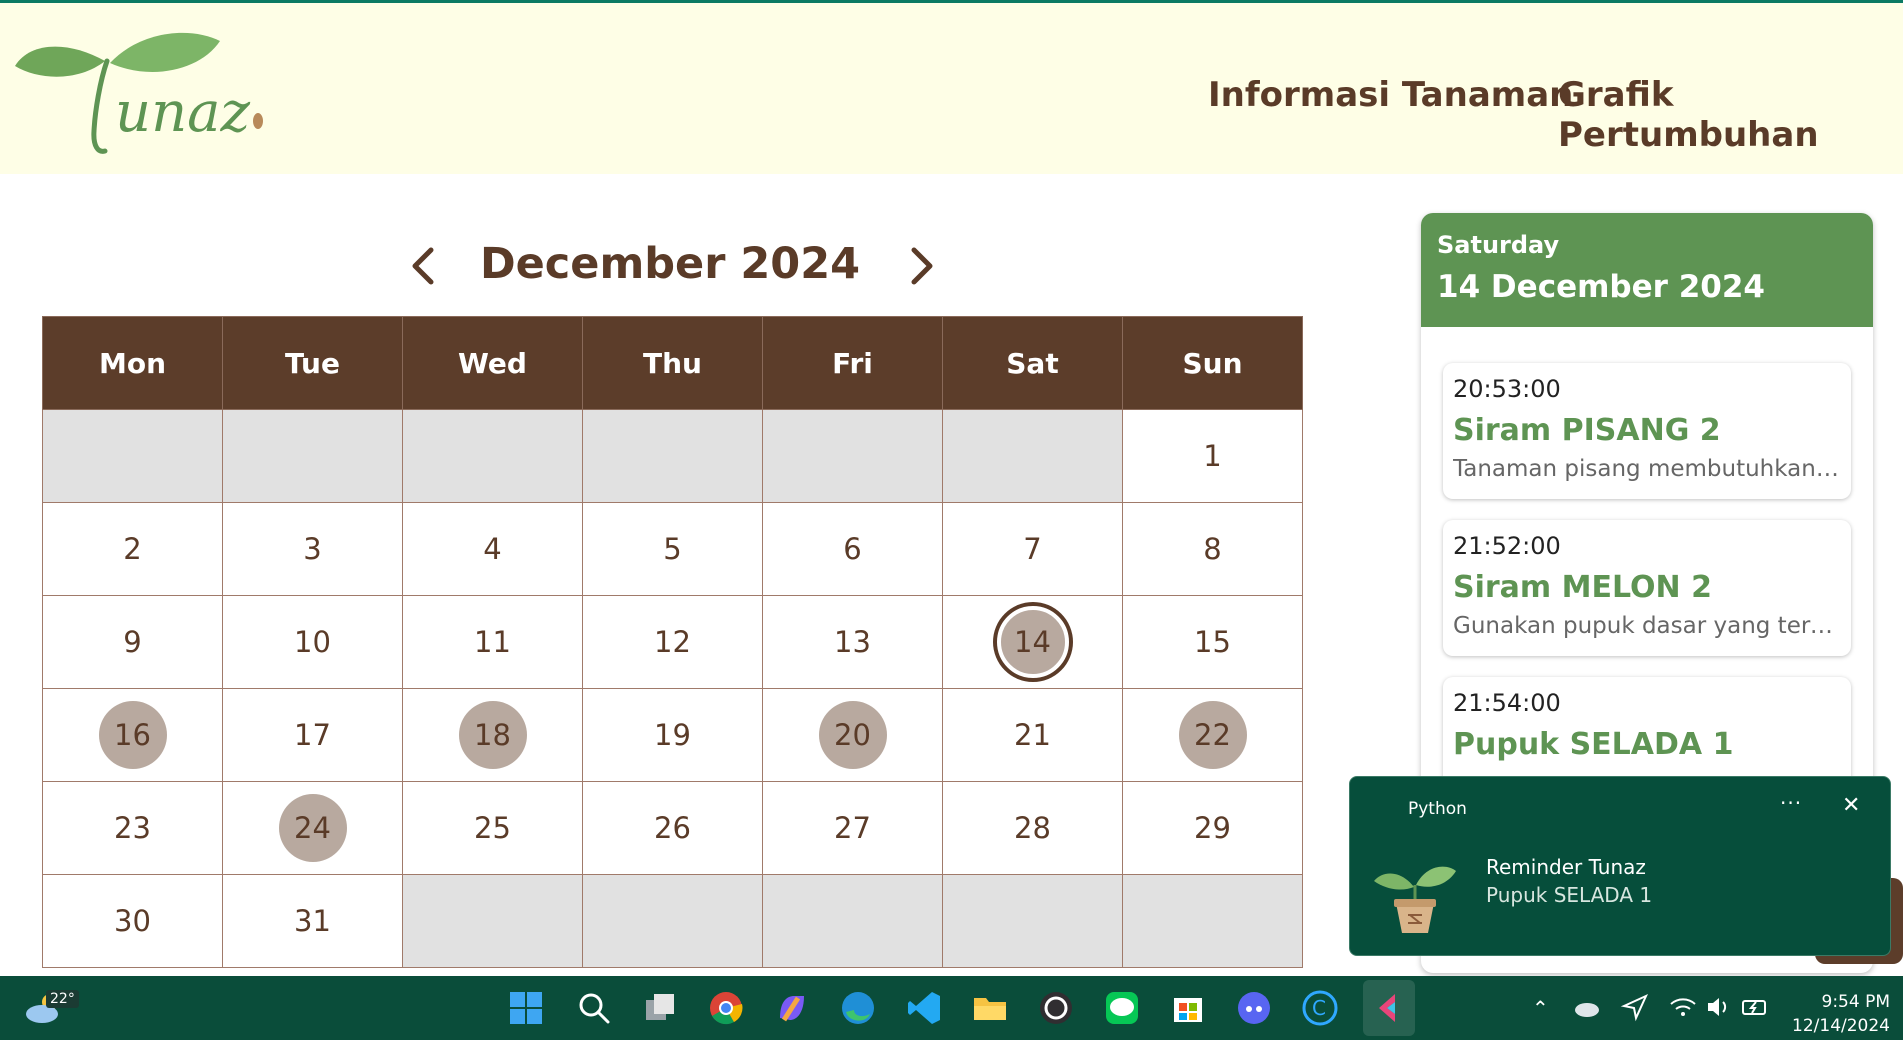 The width and height of the screenshot is (1903, 1040). What do you see at coordinates (423, 266) in the screenshot?
I see `prev-month-arrow-icon` at bounding box center [423, 266].